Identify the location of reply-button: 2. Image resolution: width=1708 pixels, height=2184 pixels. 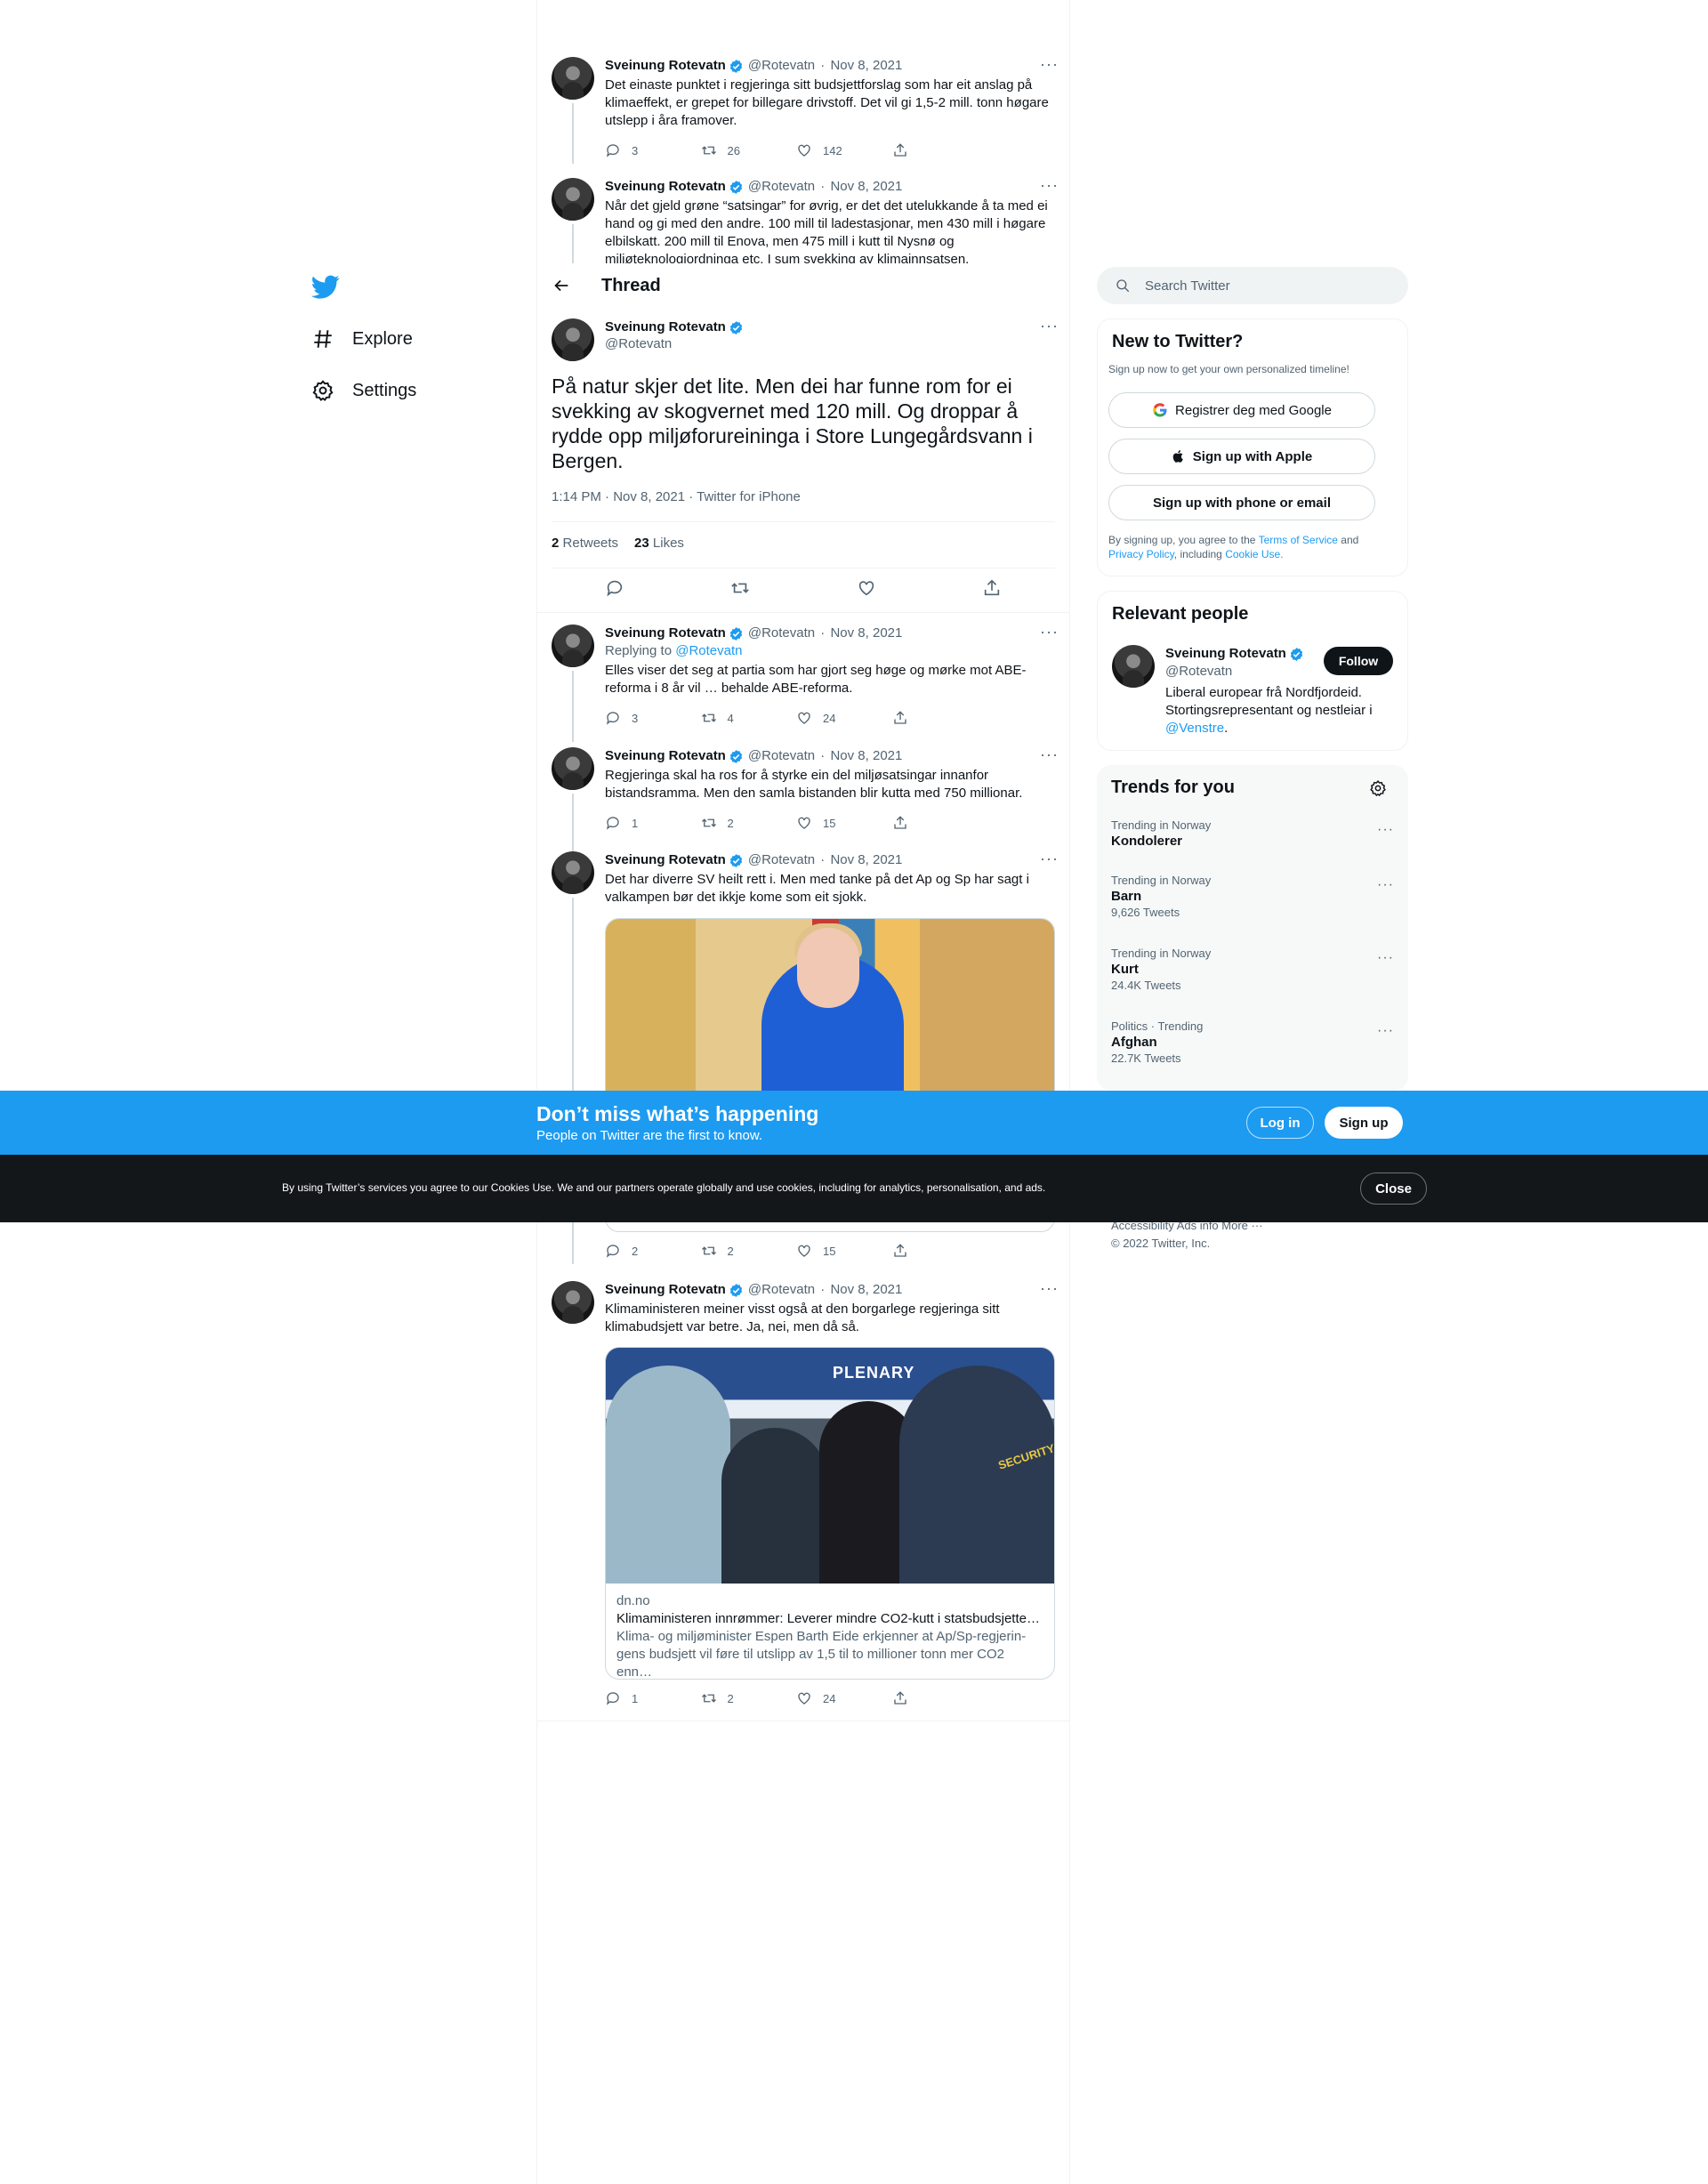
(653, 1251).